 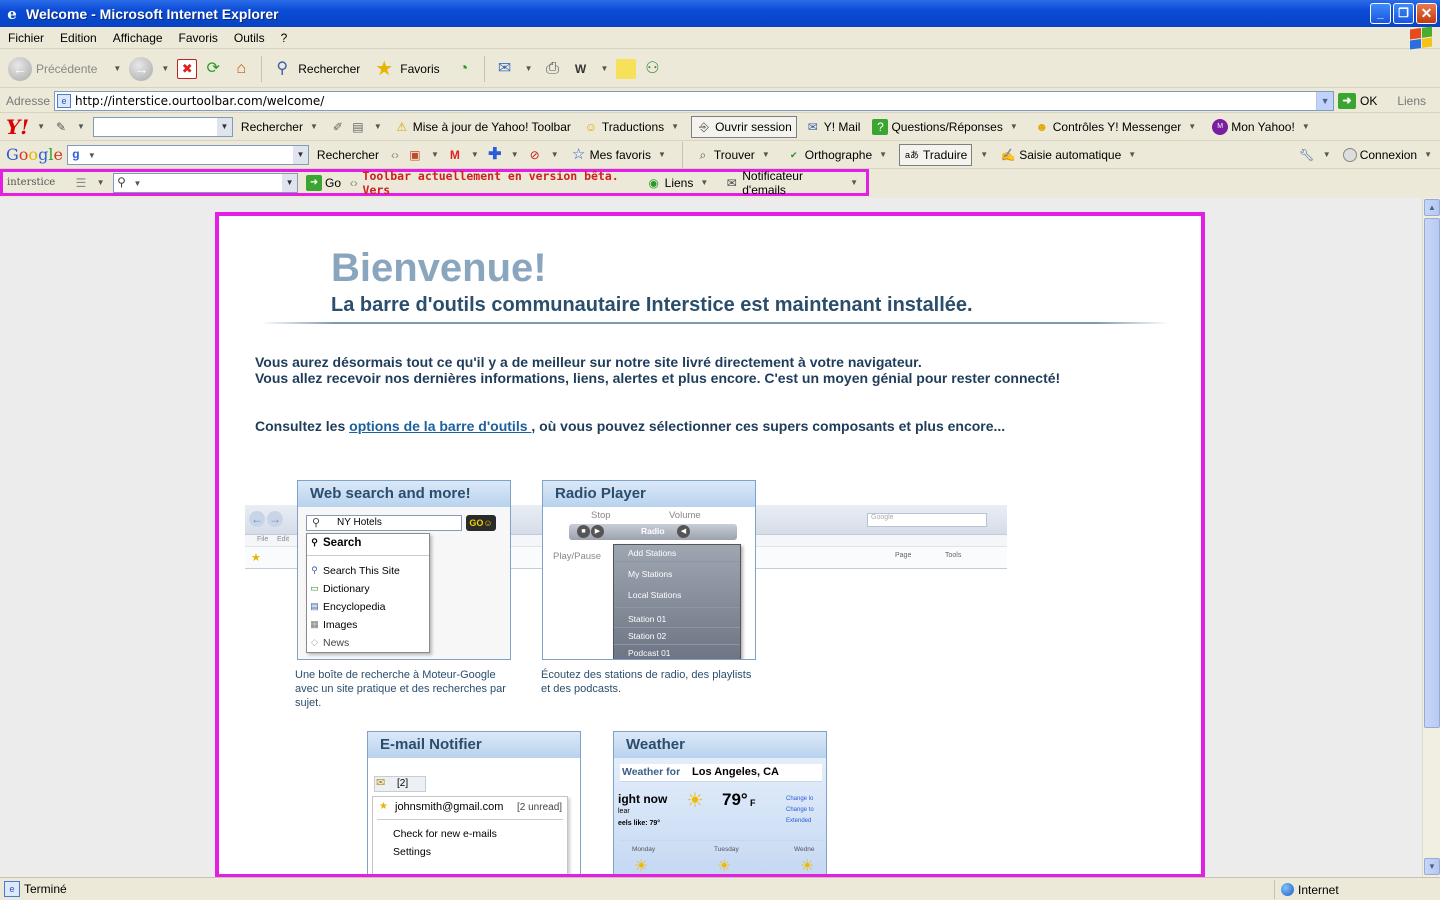 I want to click on menu-affichage: Affichage, so click(x=138, y=38).